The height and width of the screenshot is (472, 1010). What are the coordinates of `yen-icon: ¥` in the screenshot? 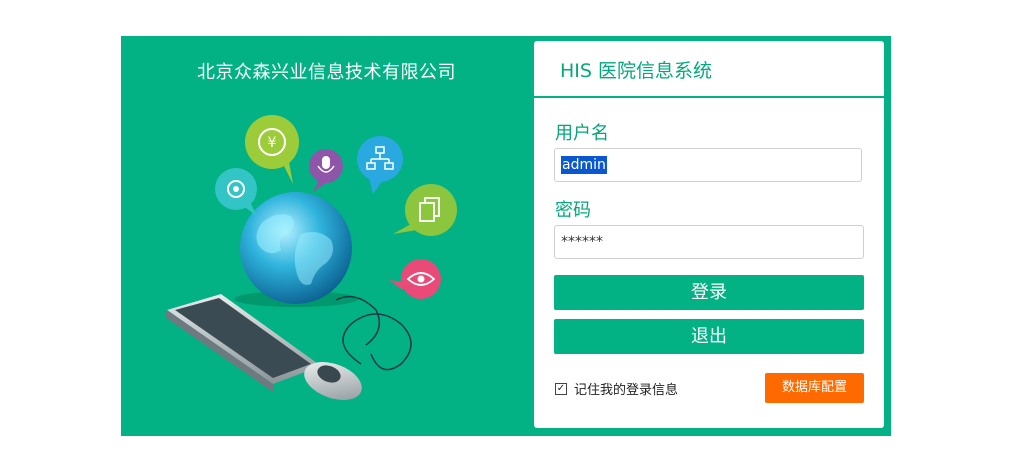 It's located at (272, 149).